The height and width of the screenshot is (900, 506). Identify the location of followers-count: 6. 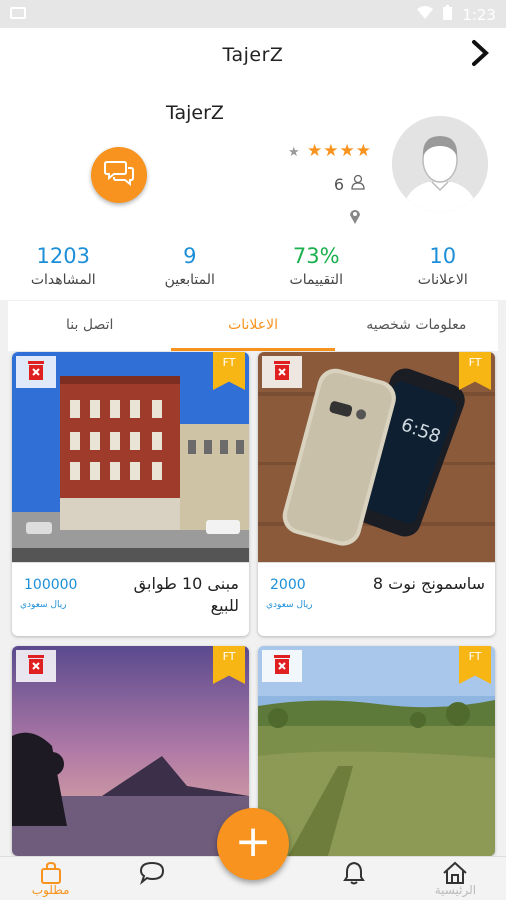
(350, 184).